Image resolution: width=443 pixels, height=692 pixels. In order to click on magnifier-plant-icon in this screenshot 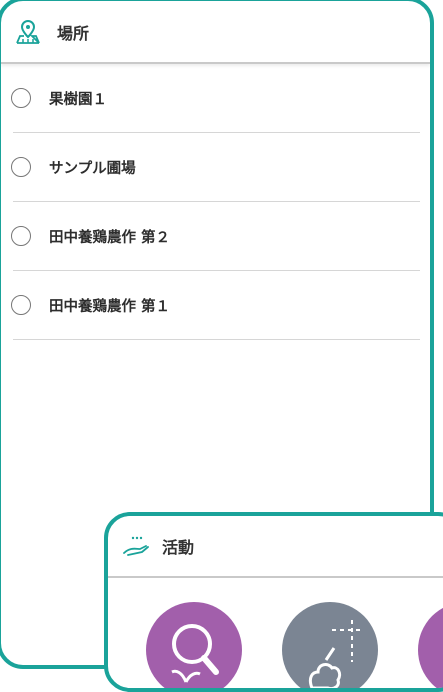, I will do `click(194, 645)`.